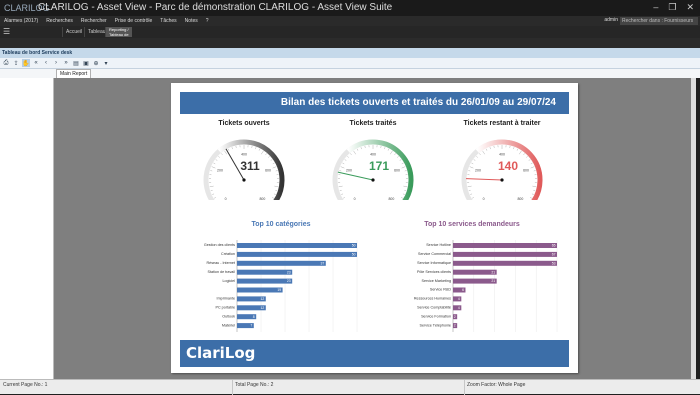 The height and width of the screenshot is (395, 700). What do you see at coordinates (432, 299) in the screenshot?
I see `category-label: Ressources Humaines` at bounding box center [432, 299].